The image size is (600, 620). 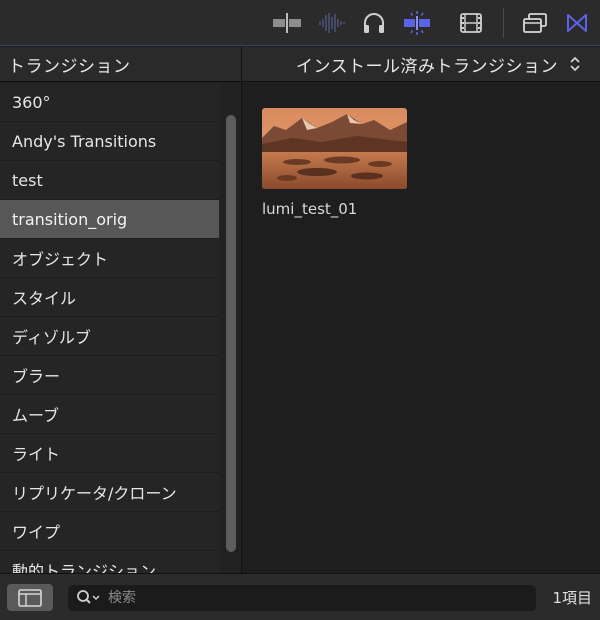 I want to click on sidebar-scroll-thumb, so click(x=231, y=333).